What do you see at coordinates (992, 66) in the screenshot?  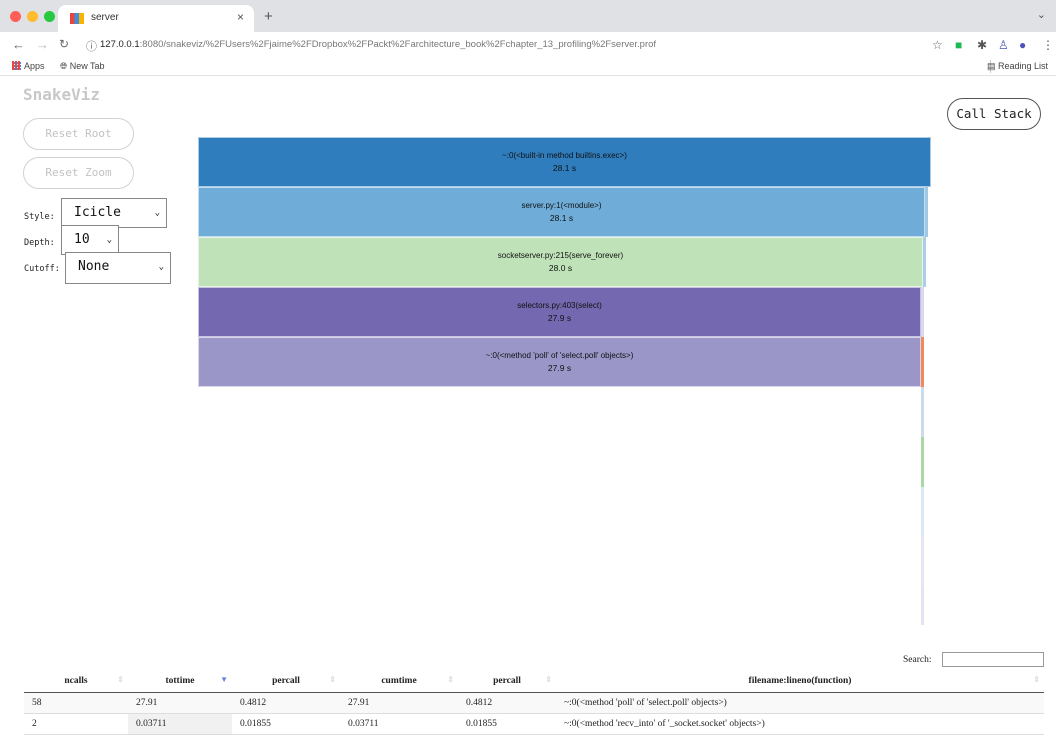 I see `reading-list-icon: ▤` at bounding box center [992, 66].